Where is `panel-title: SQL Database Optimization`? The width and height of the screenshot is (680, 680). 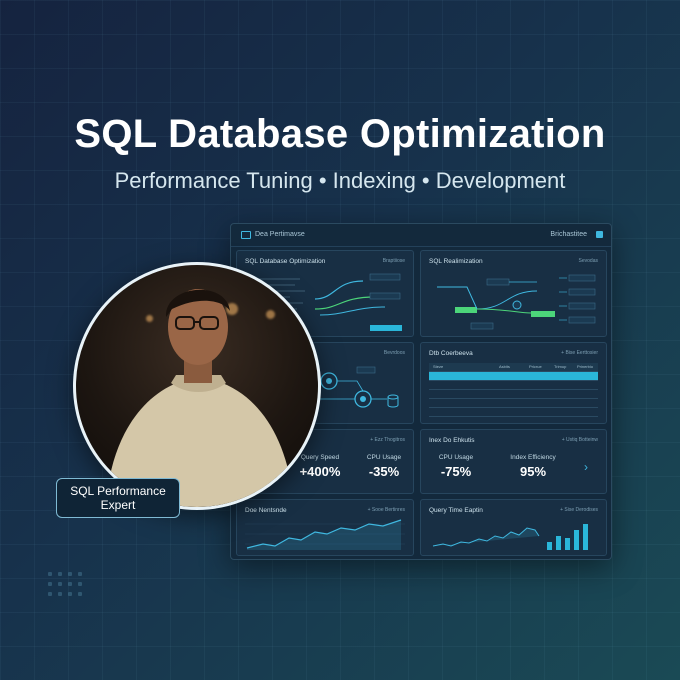 panel-title: SQL Database Optimization is located at coordinates (285, 261).